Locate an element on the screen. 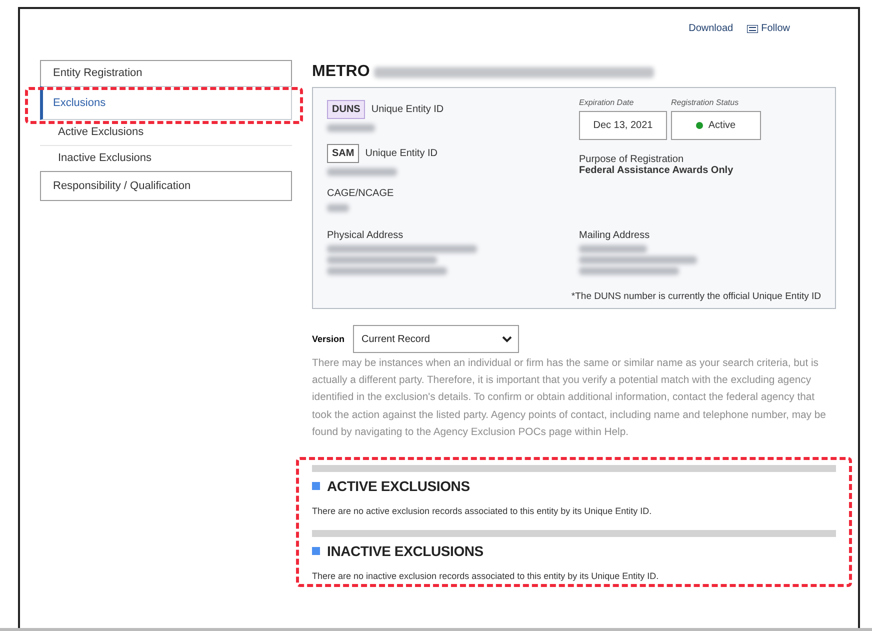 This screenshot has width=872, height=631. field-label: Physical Address is located at coordinates (365, 235).